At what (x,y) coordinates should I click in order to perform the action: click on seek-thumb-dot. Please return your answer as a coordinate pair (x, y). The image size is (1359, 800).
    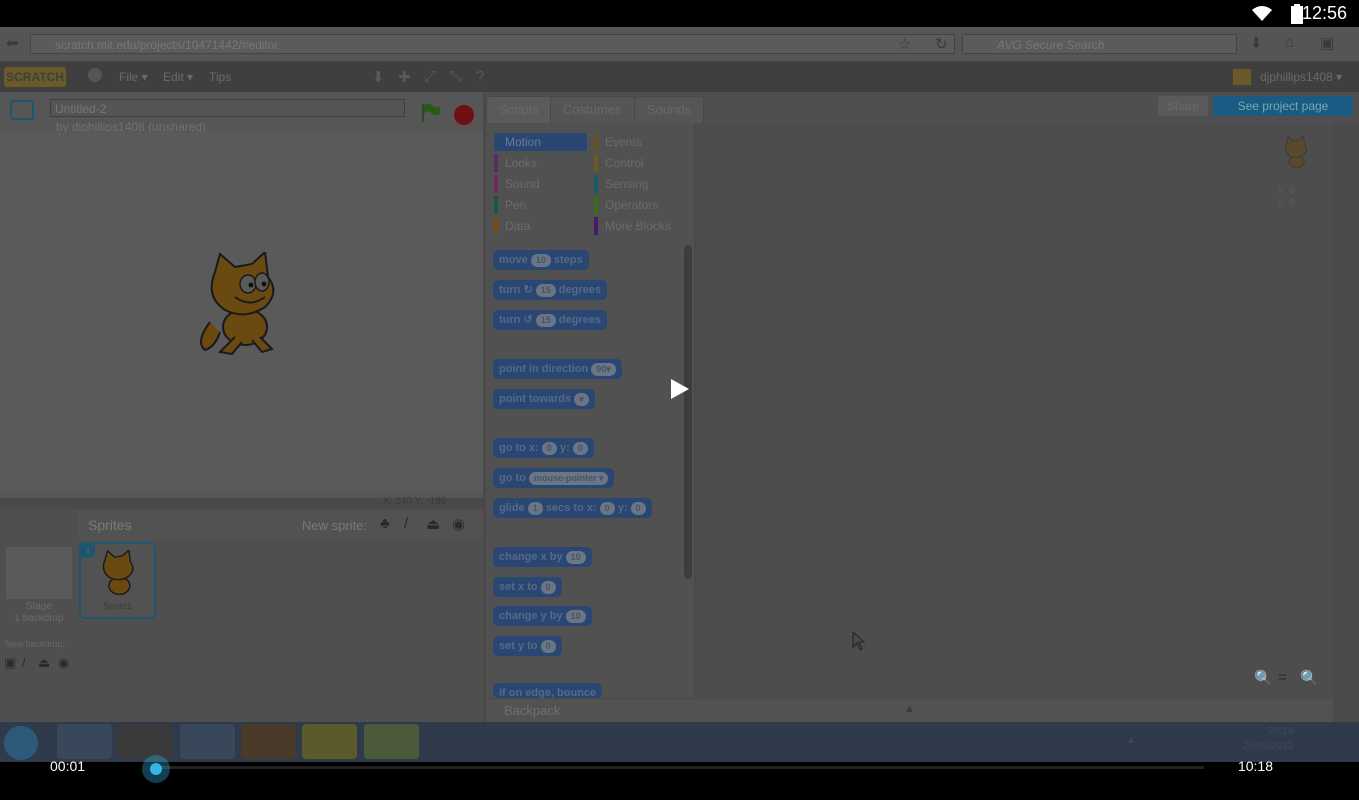
    Looking at the image, I should click on (156, 769).